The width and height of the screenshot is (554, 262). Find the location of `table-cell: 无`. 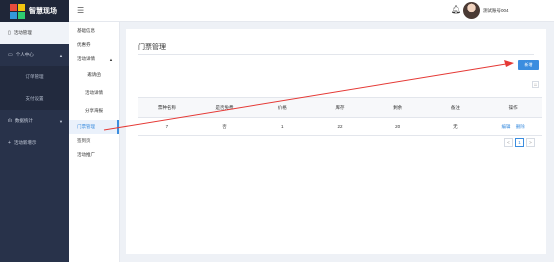

table-cell: 无 is located at coordinates (455, 126).